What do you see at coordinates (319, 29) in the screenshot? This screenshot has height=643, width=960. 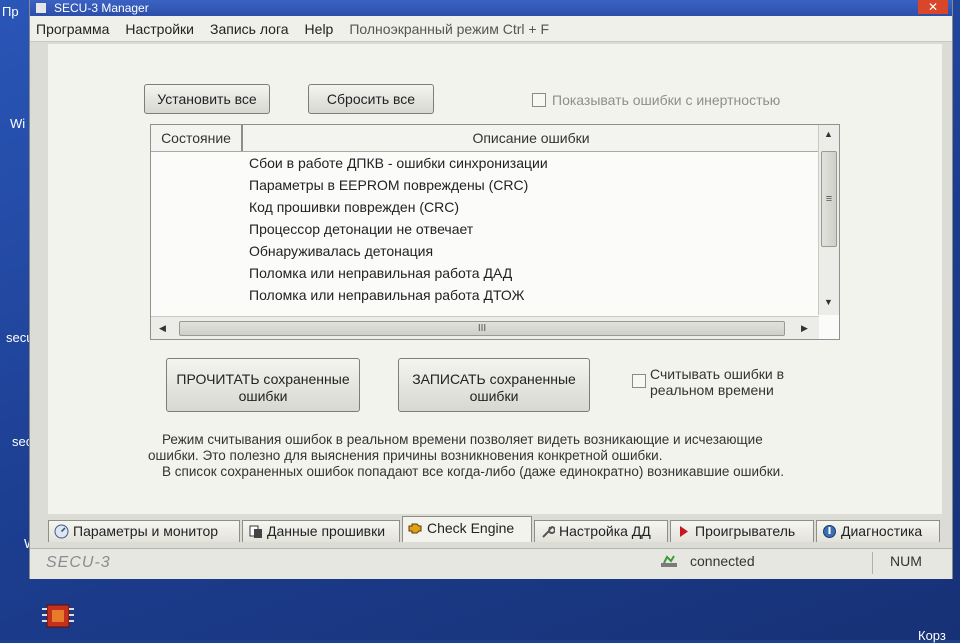 I see `menu-help: Help` at bounding box center [319, 29].